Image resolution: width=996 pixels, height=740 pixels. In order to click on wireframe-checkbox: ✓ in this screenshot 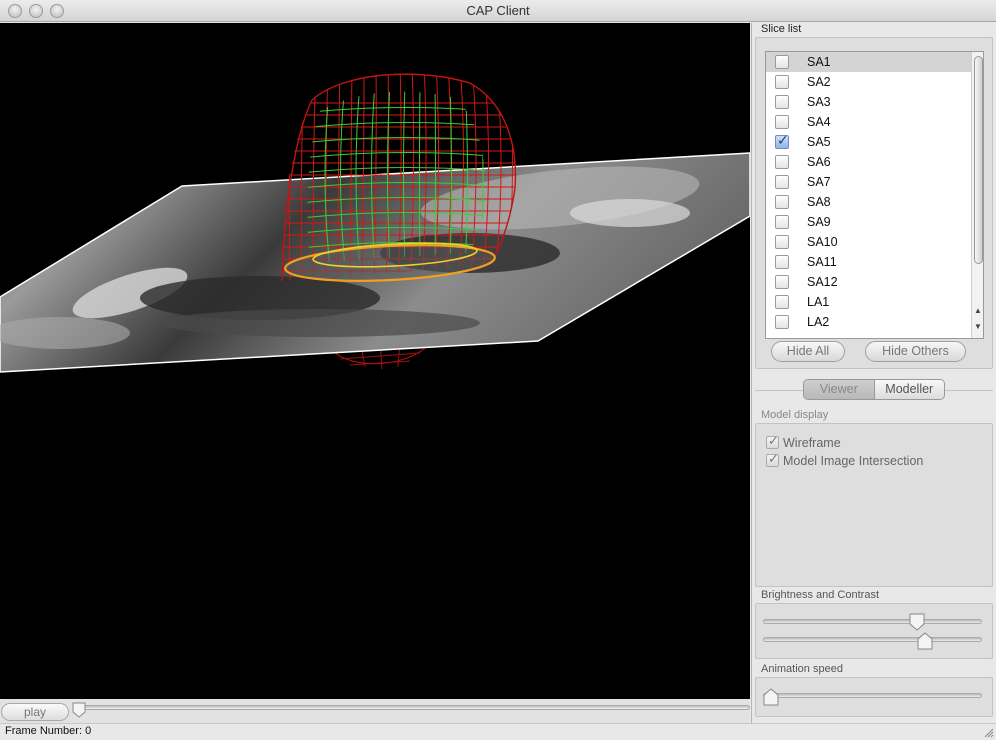, I will do `click(772, 441)`.